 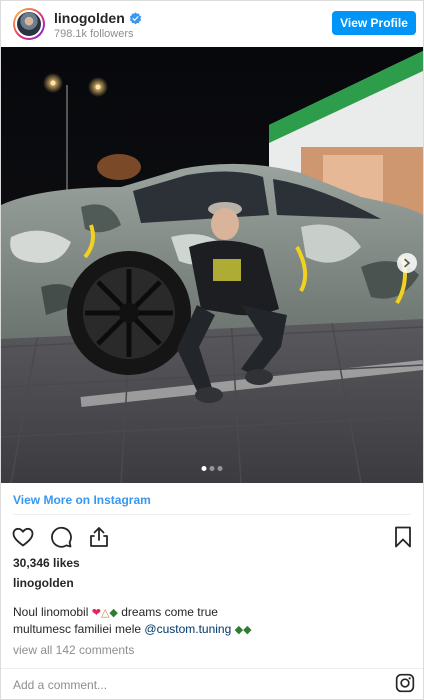 I want to click on verified-badge-icon, so click(x=135, y=17).